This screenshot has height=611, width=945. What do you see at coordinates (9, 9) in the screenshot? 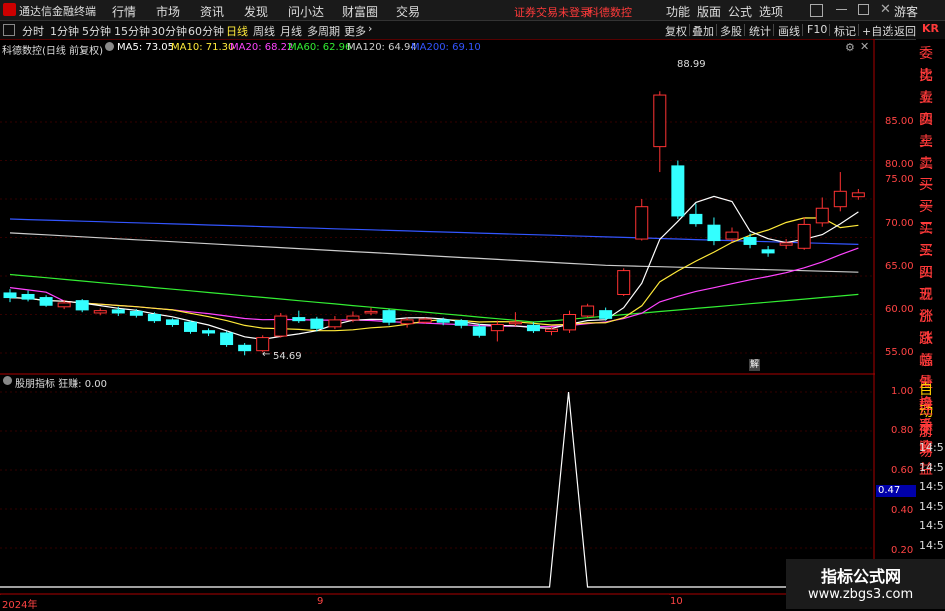
I see `app-logo-icon` at bounding box center [9, 9].